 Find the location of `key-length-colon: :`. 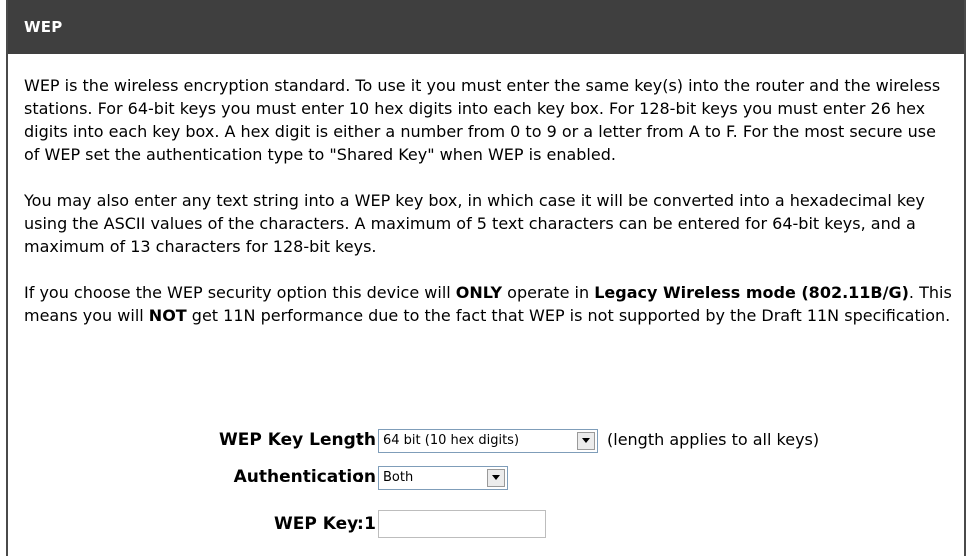

key-length-colon: : is located at coordinates (360, 440).